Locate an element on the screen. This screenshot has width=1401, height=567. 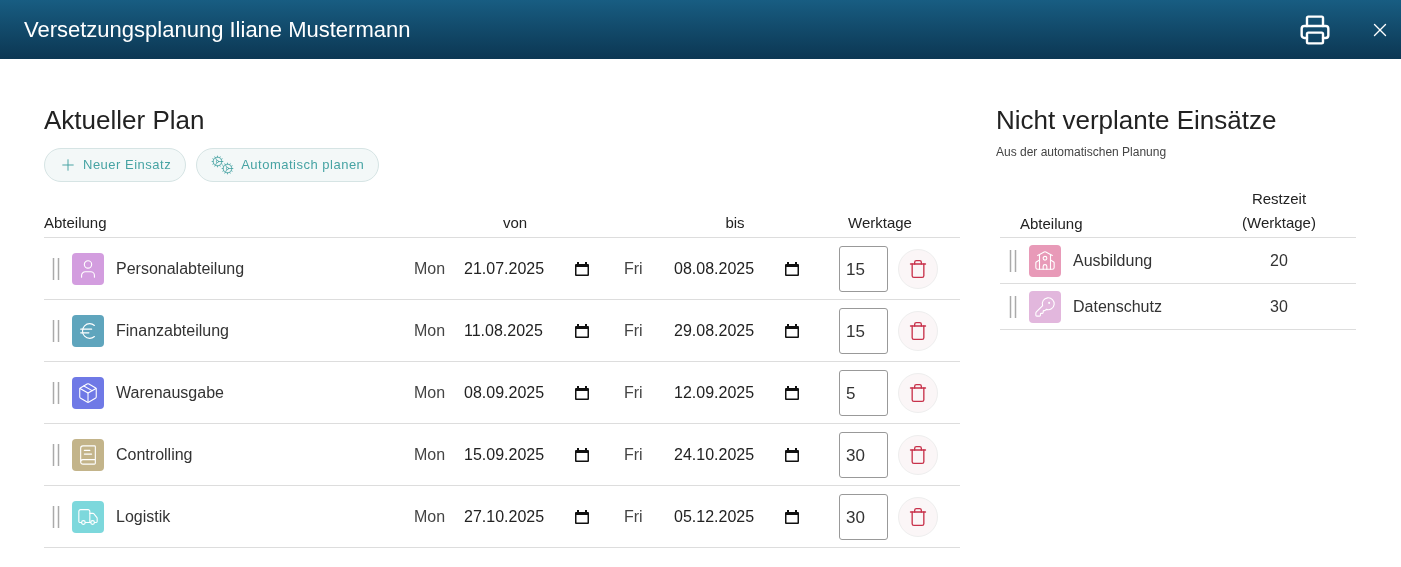
column-header: Restzeit (Werktage) is located at coordinates (1279, 211).